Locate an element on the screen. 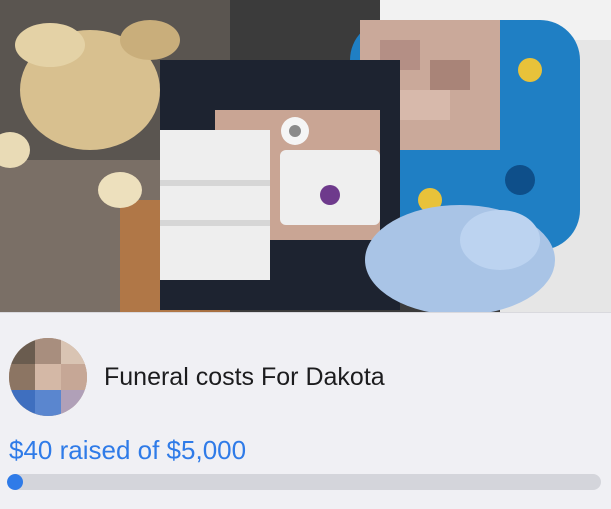 Image resolution: width=611 pixels, height=509 pixels. progress-bar is located at coordinates (304, 482).